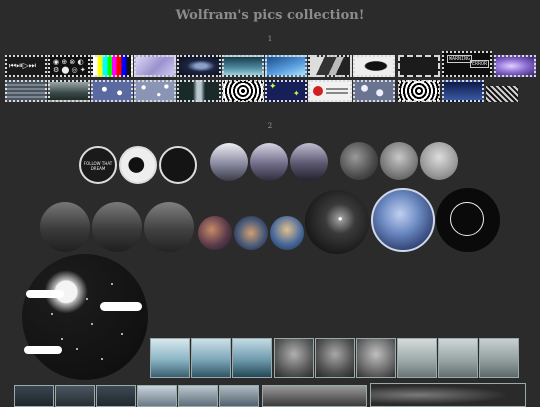 Image resolution: width=540 pixels, height=407 pixels. What do you see at coordinates (515, 66) in the screenshot?
I see `stamp-purple-galaxy` at bounding box center [515, 66].